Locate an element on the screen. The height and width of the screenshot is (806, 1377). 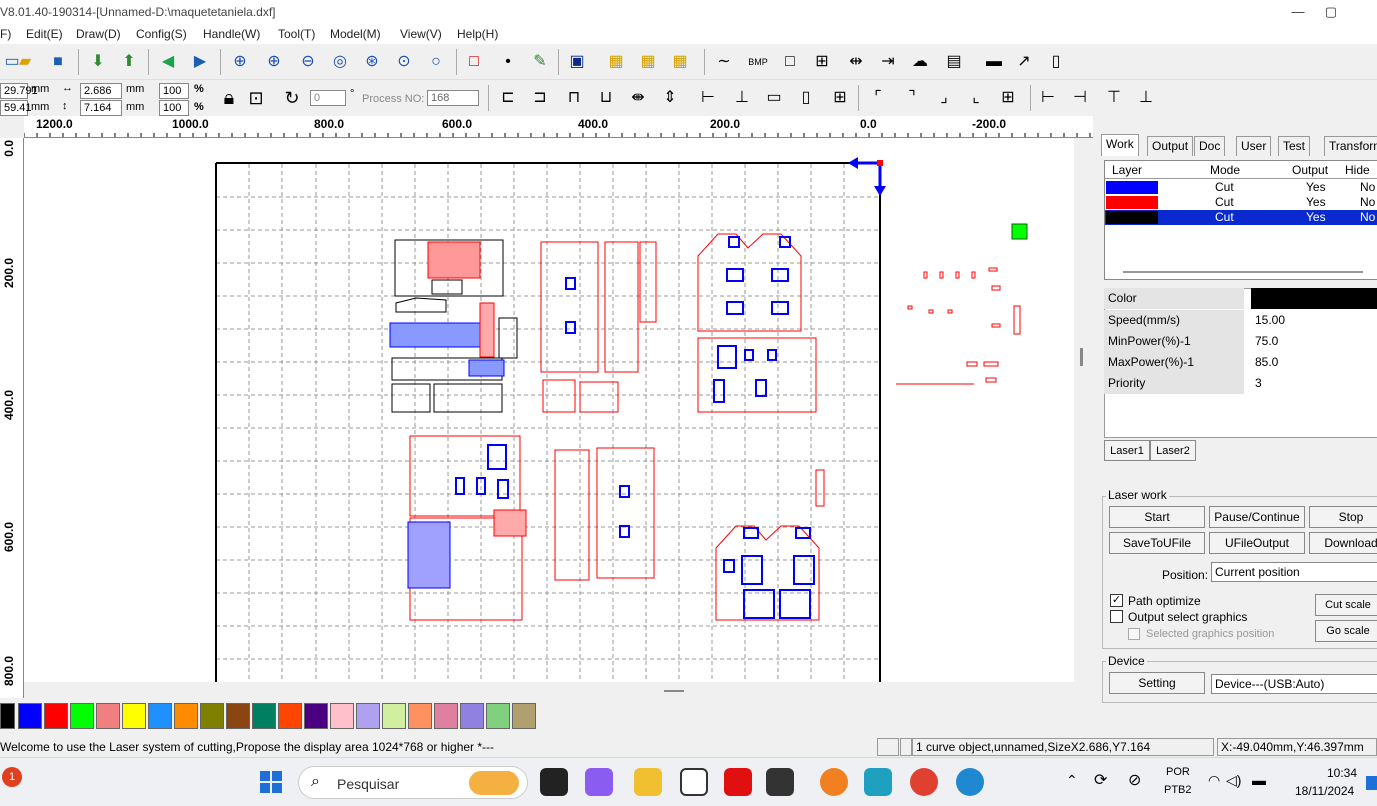
wifi-icon: ◠ is located at coordinates (1214, 780).